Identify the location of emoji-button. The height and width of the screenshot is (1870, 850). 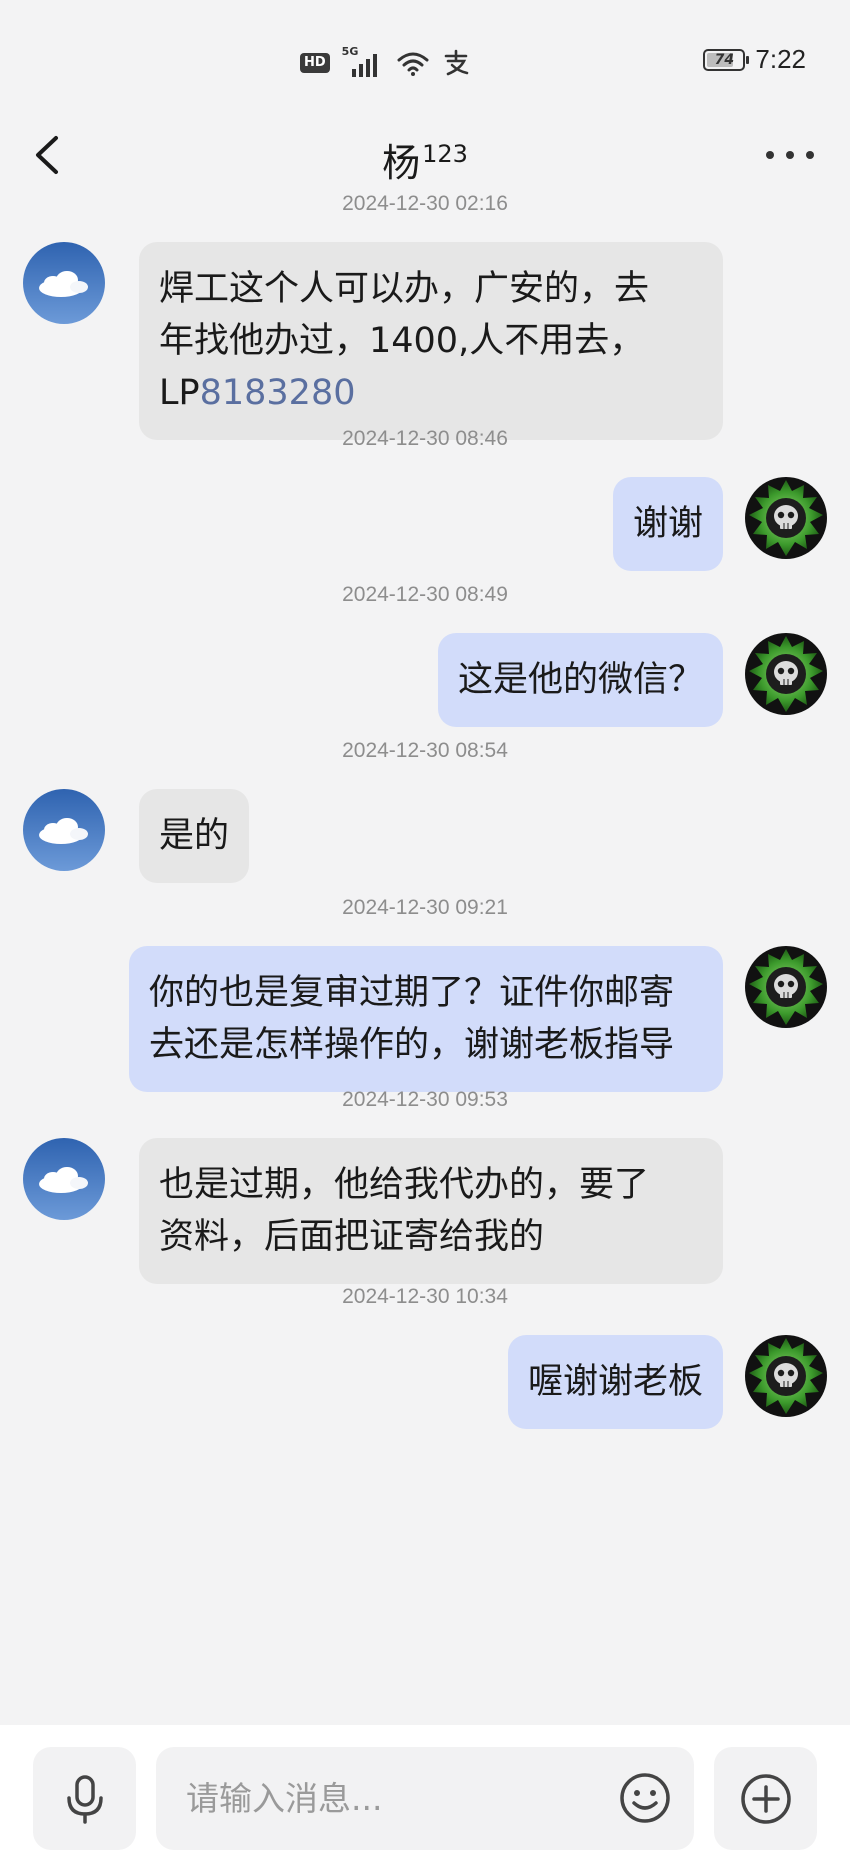
(645, 1798).